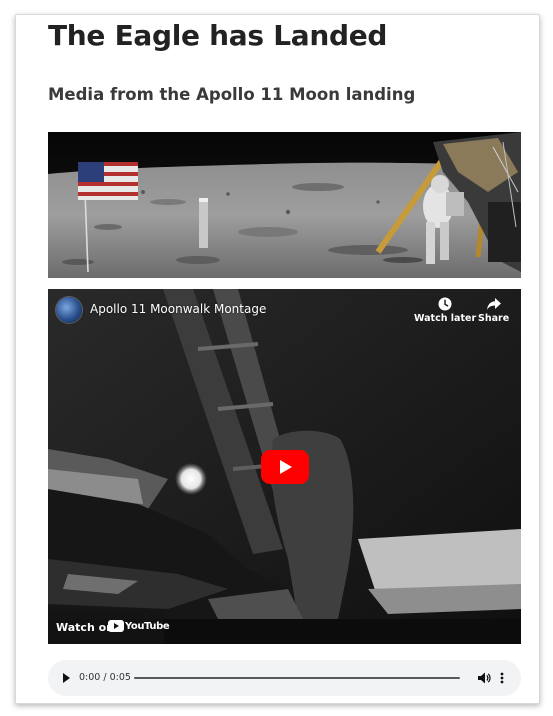 The width and height of the screenshot is (553, 716). Describe the element at coordinates (445, 304) in the screenshot. I see `clock-icon` at that location.